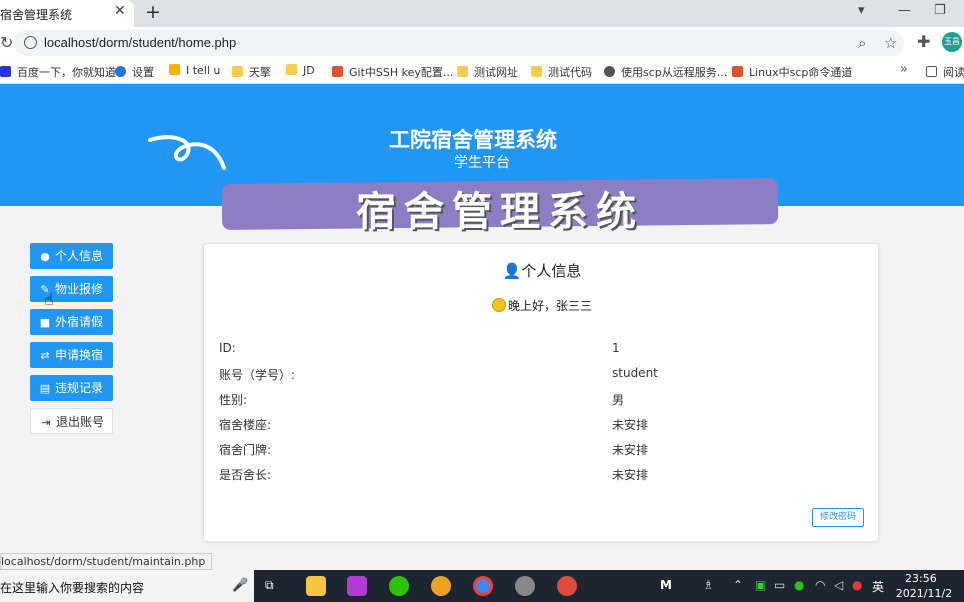 The height and width of the screenshot is (602, 964). I want to click on extensions-icon: ✚, so click(923, 41).